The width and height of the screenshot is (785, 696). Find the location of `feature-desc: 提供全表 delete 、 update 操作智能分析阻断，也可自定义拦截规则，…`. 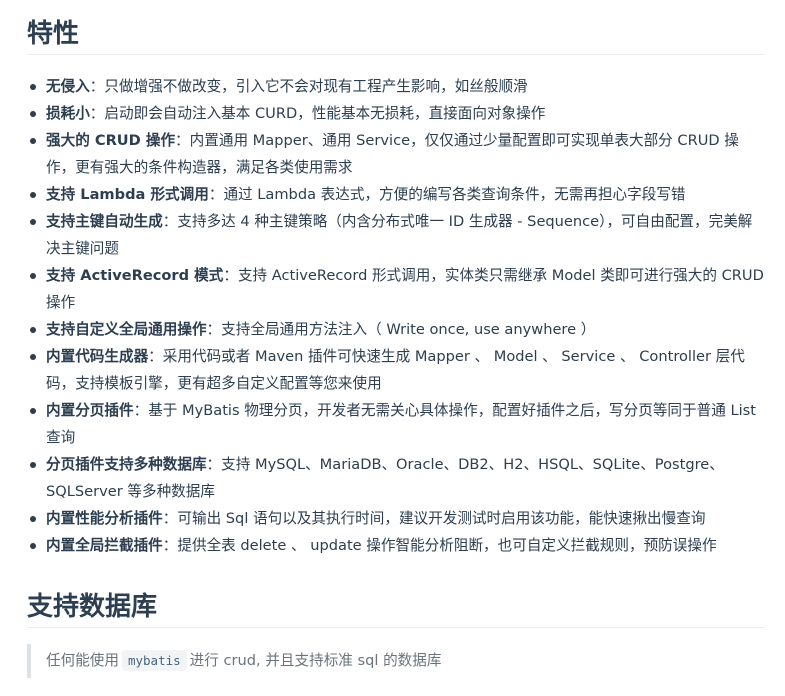

feature-desc: 提供全表 delete 、 update 操作智能分析阻断，也可自定义拦截规则，… is located at coordinates (447, 545).